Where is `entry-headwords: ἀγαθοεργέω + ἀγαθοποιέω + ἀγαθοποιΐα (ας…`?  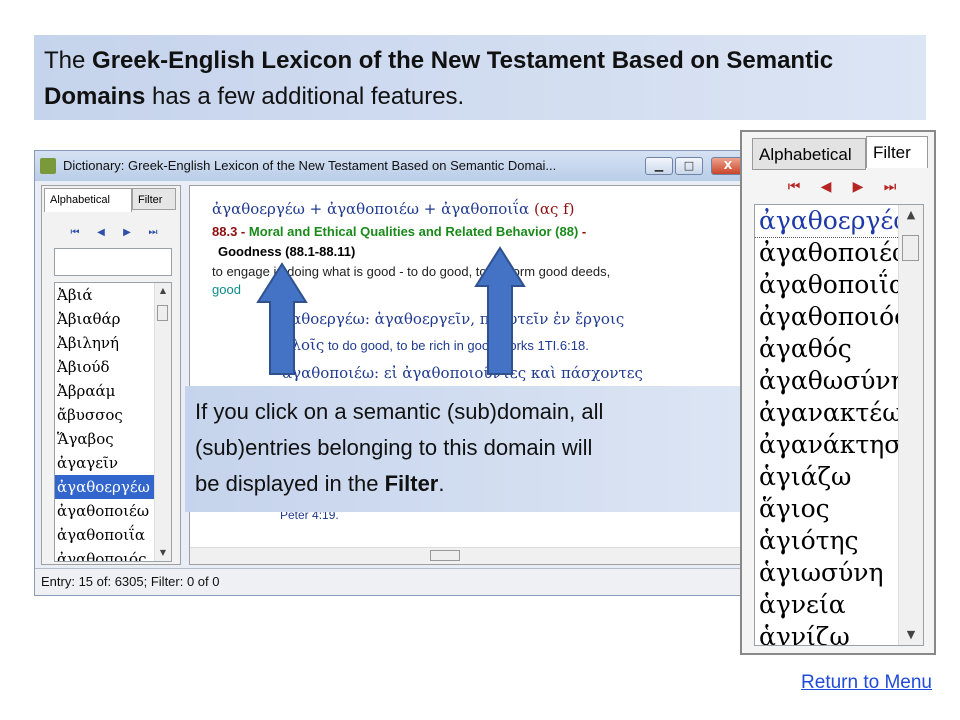
entry-headwords: ἀγαθοεργέω + ἀγαθοποιέω + ἀγαθοποιΐα (ας… is located at coordinates (393, 209).